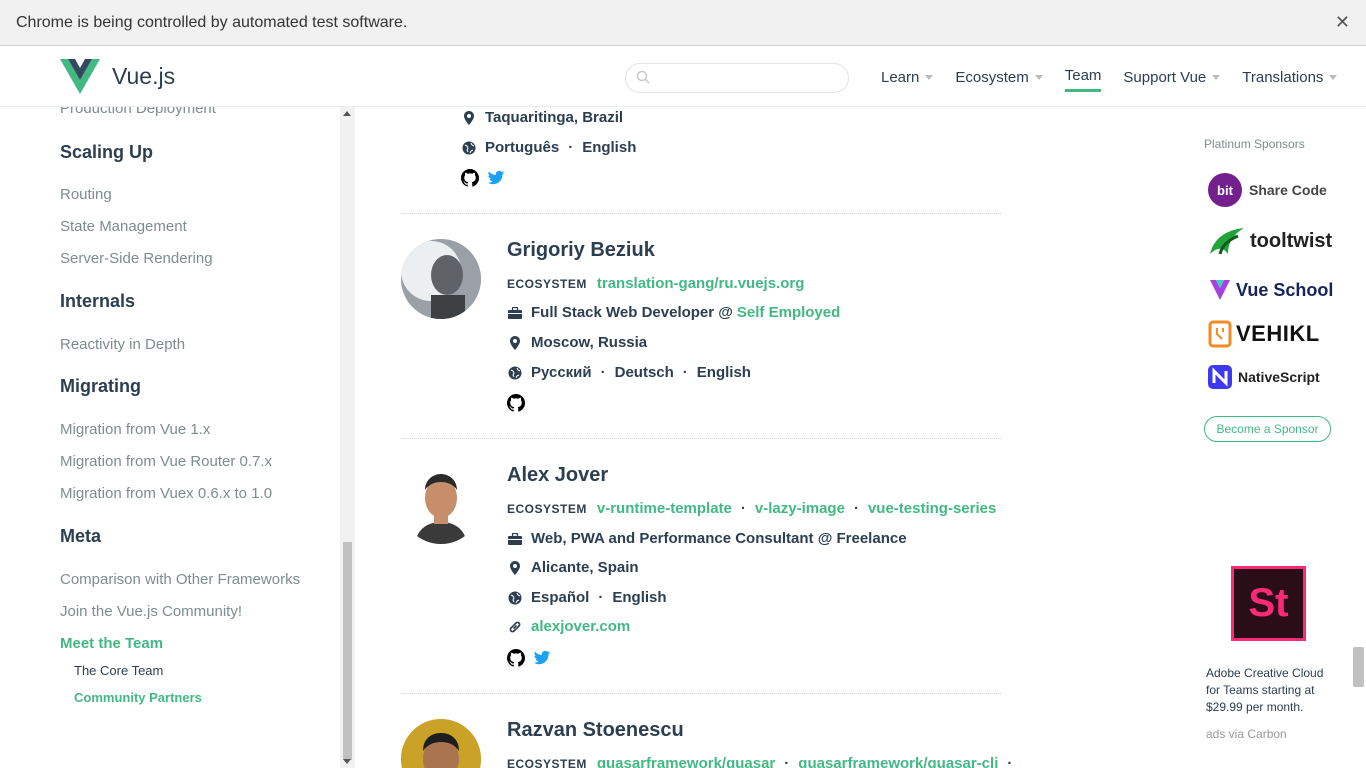  Describe the element at coordinates (580, 626) in the screenshot. I see `website-link: alexjover.com` at that location.